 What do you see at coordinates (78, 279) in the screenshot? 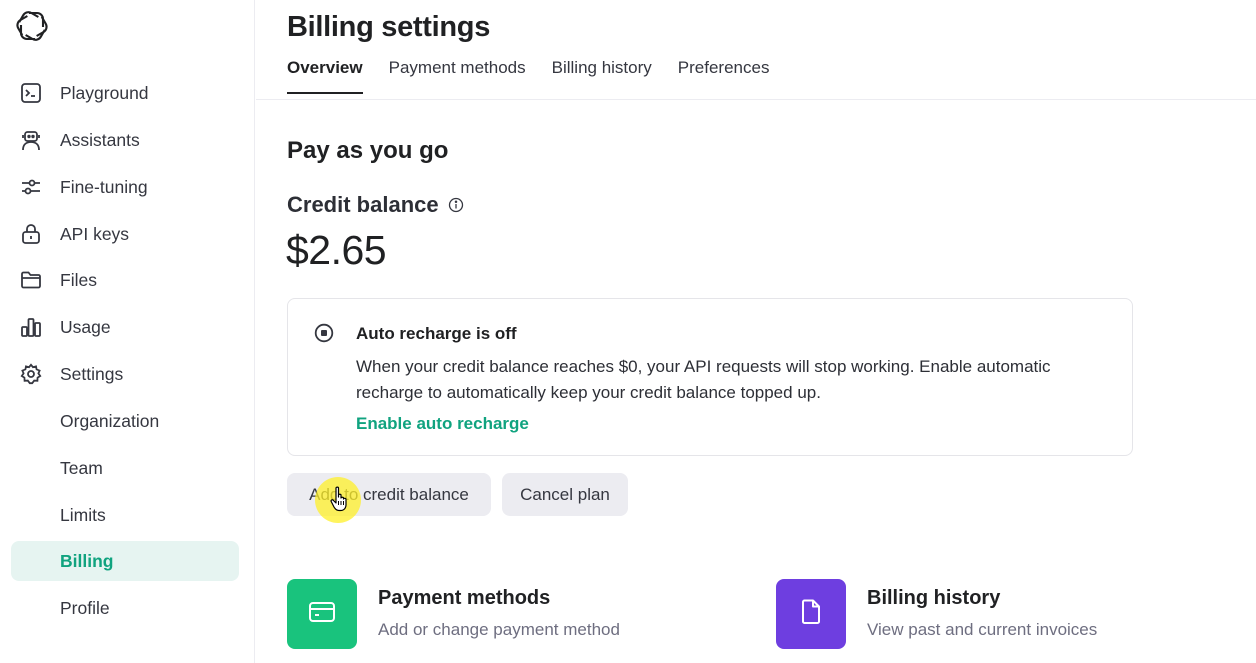
I see `sidebar-item-label: Files` at bounding box center [78, 279].